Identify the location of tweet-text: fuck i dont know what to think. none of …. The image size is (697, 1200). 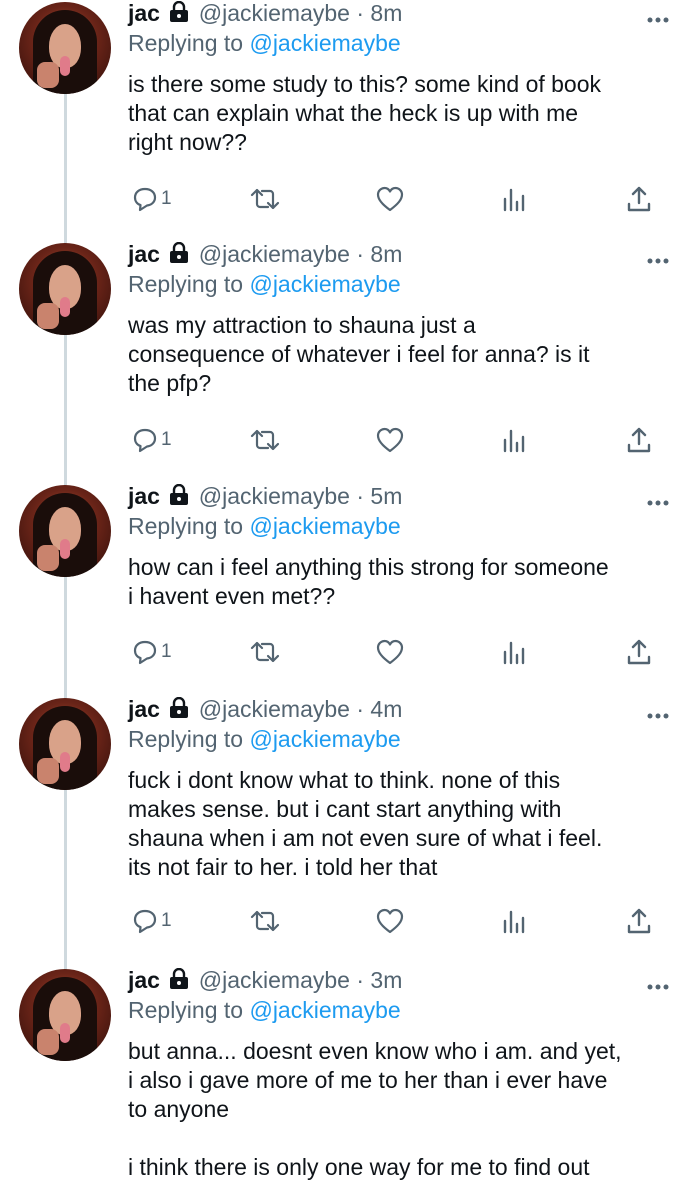
(365, 823).